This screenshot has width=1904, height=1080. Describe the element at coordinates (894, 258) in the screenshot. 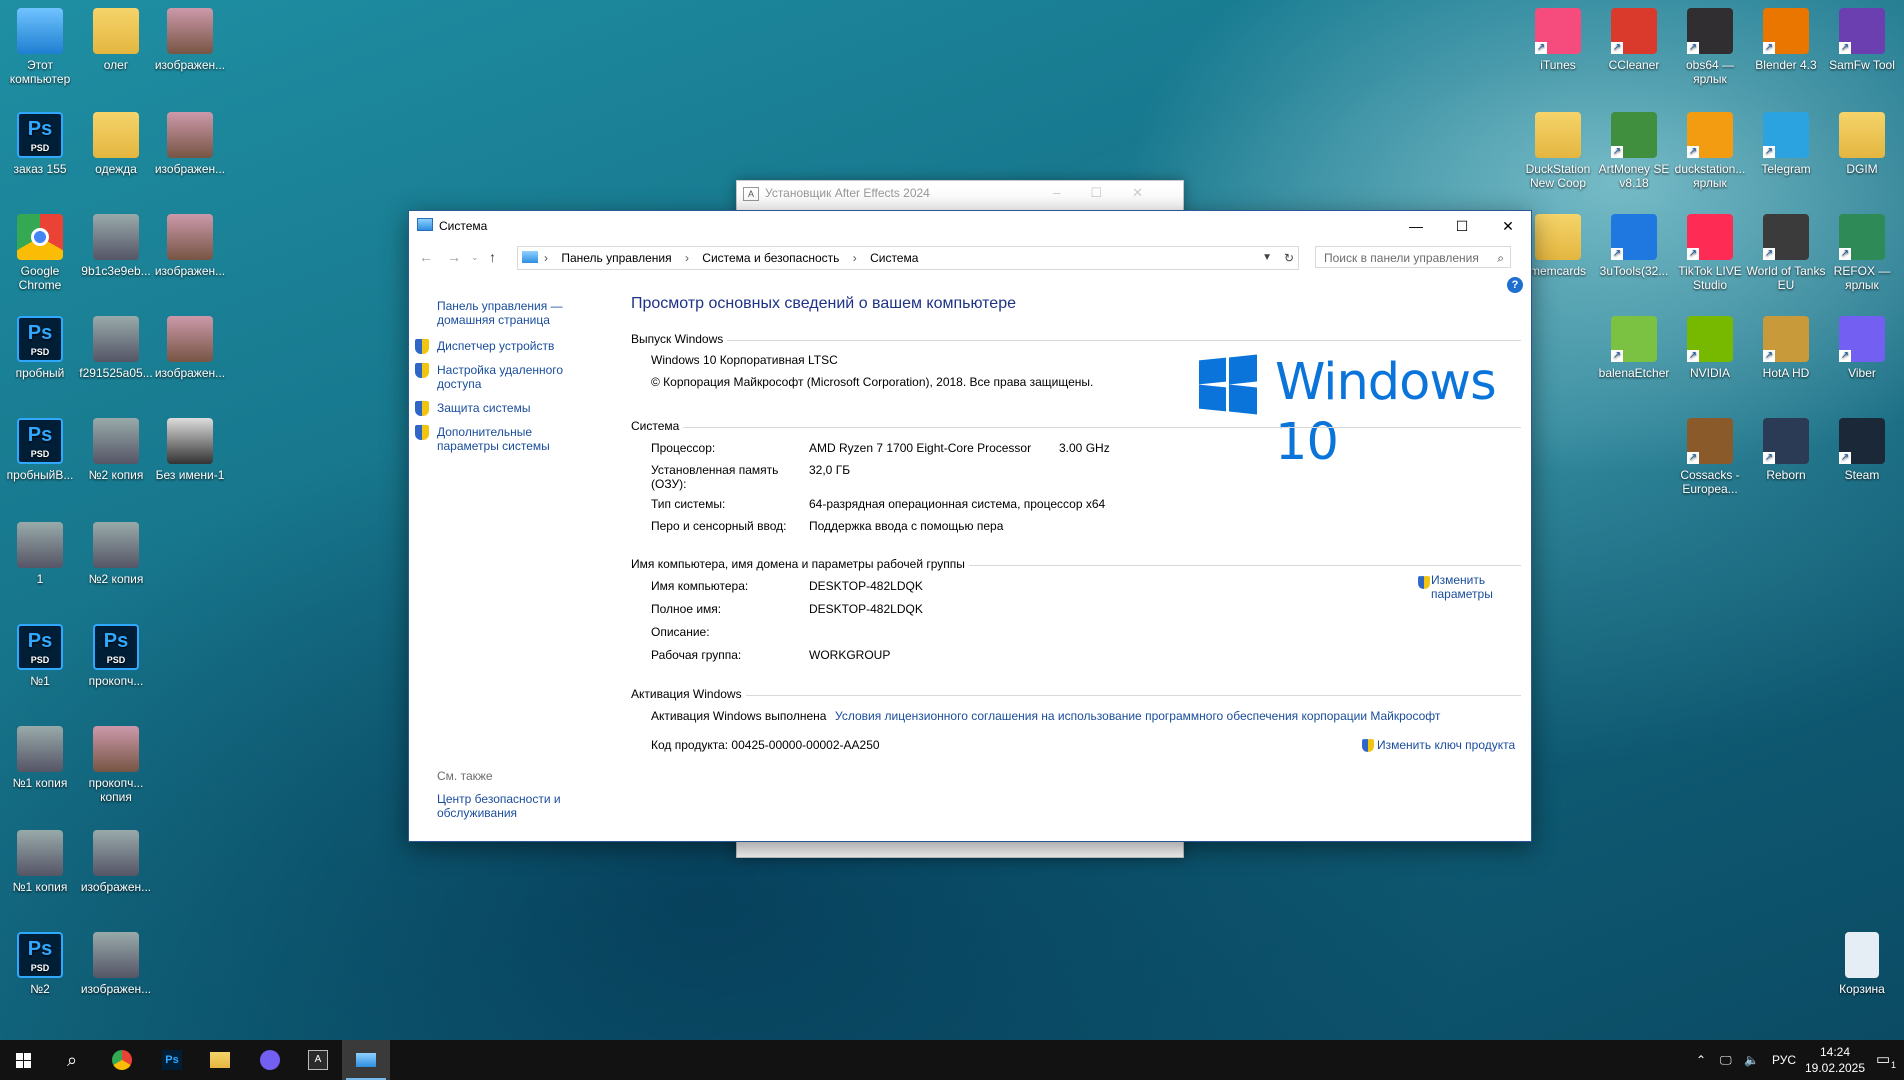

I see `breadcrumb-system: Система` at that location.